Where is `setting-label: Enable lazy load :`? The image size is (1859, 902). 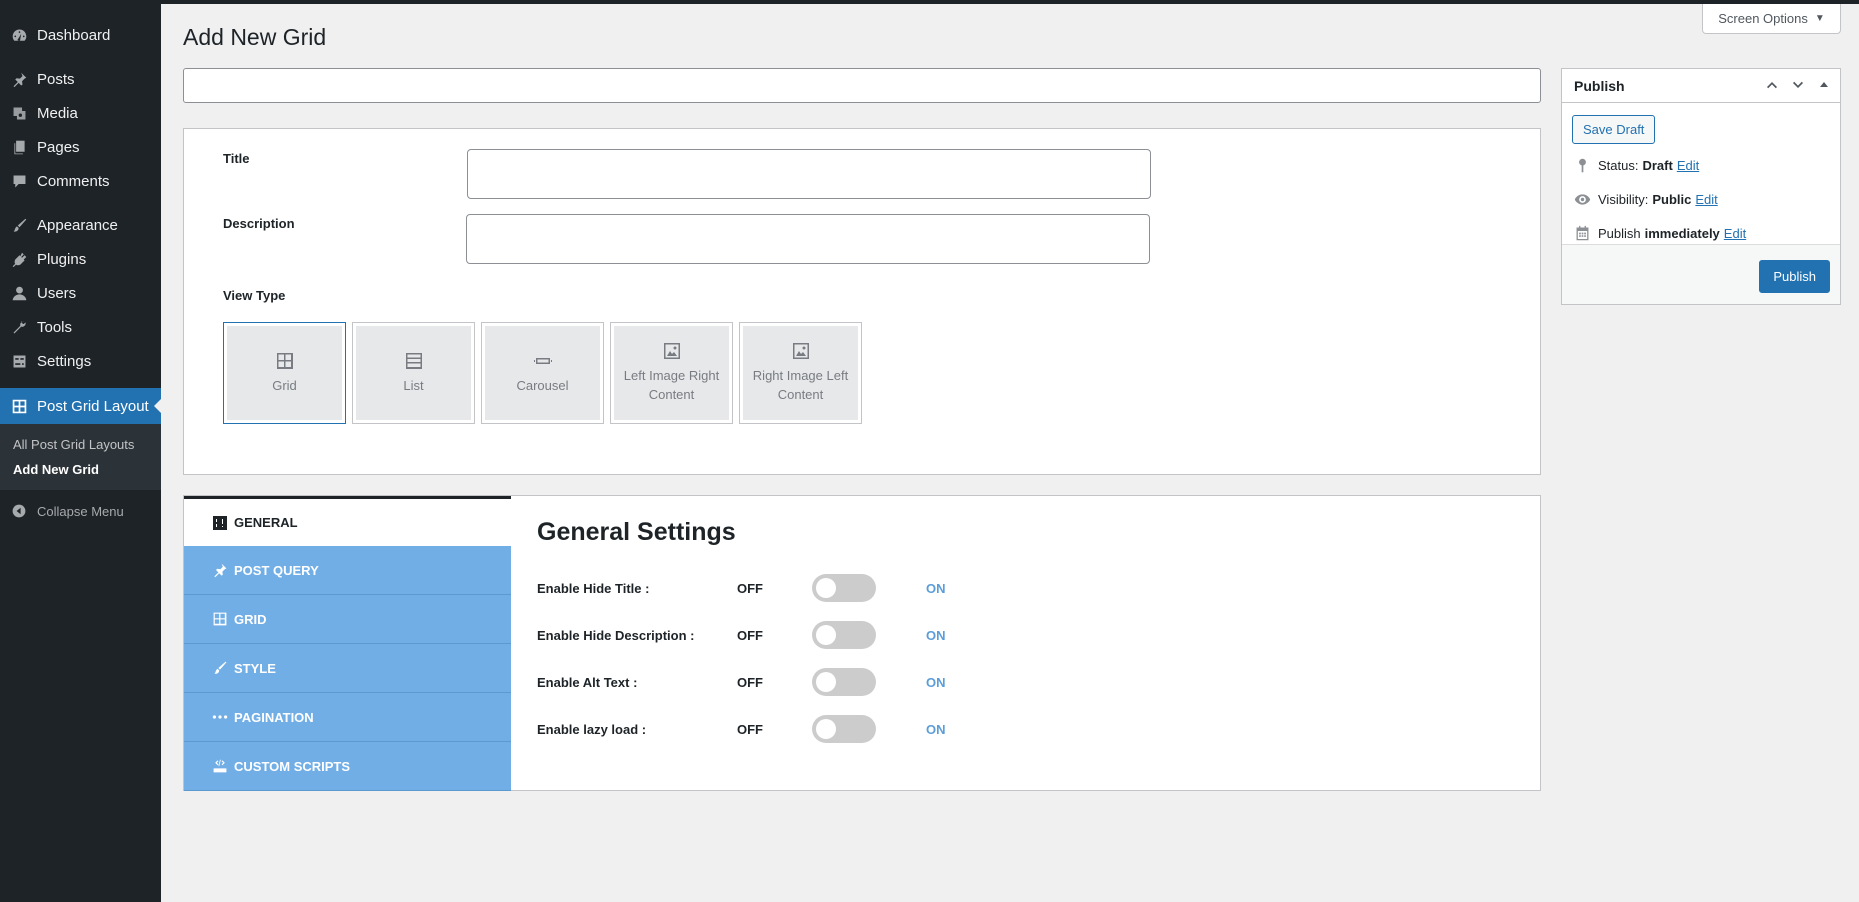 setting-label: Enable lazy load : is located at coordinates (592, 729).